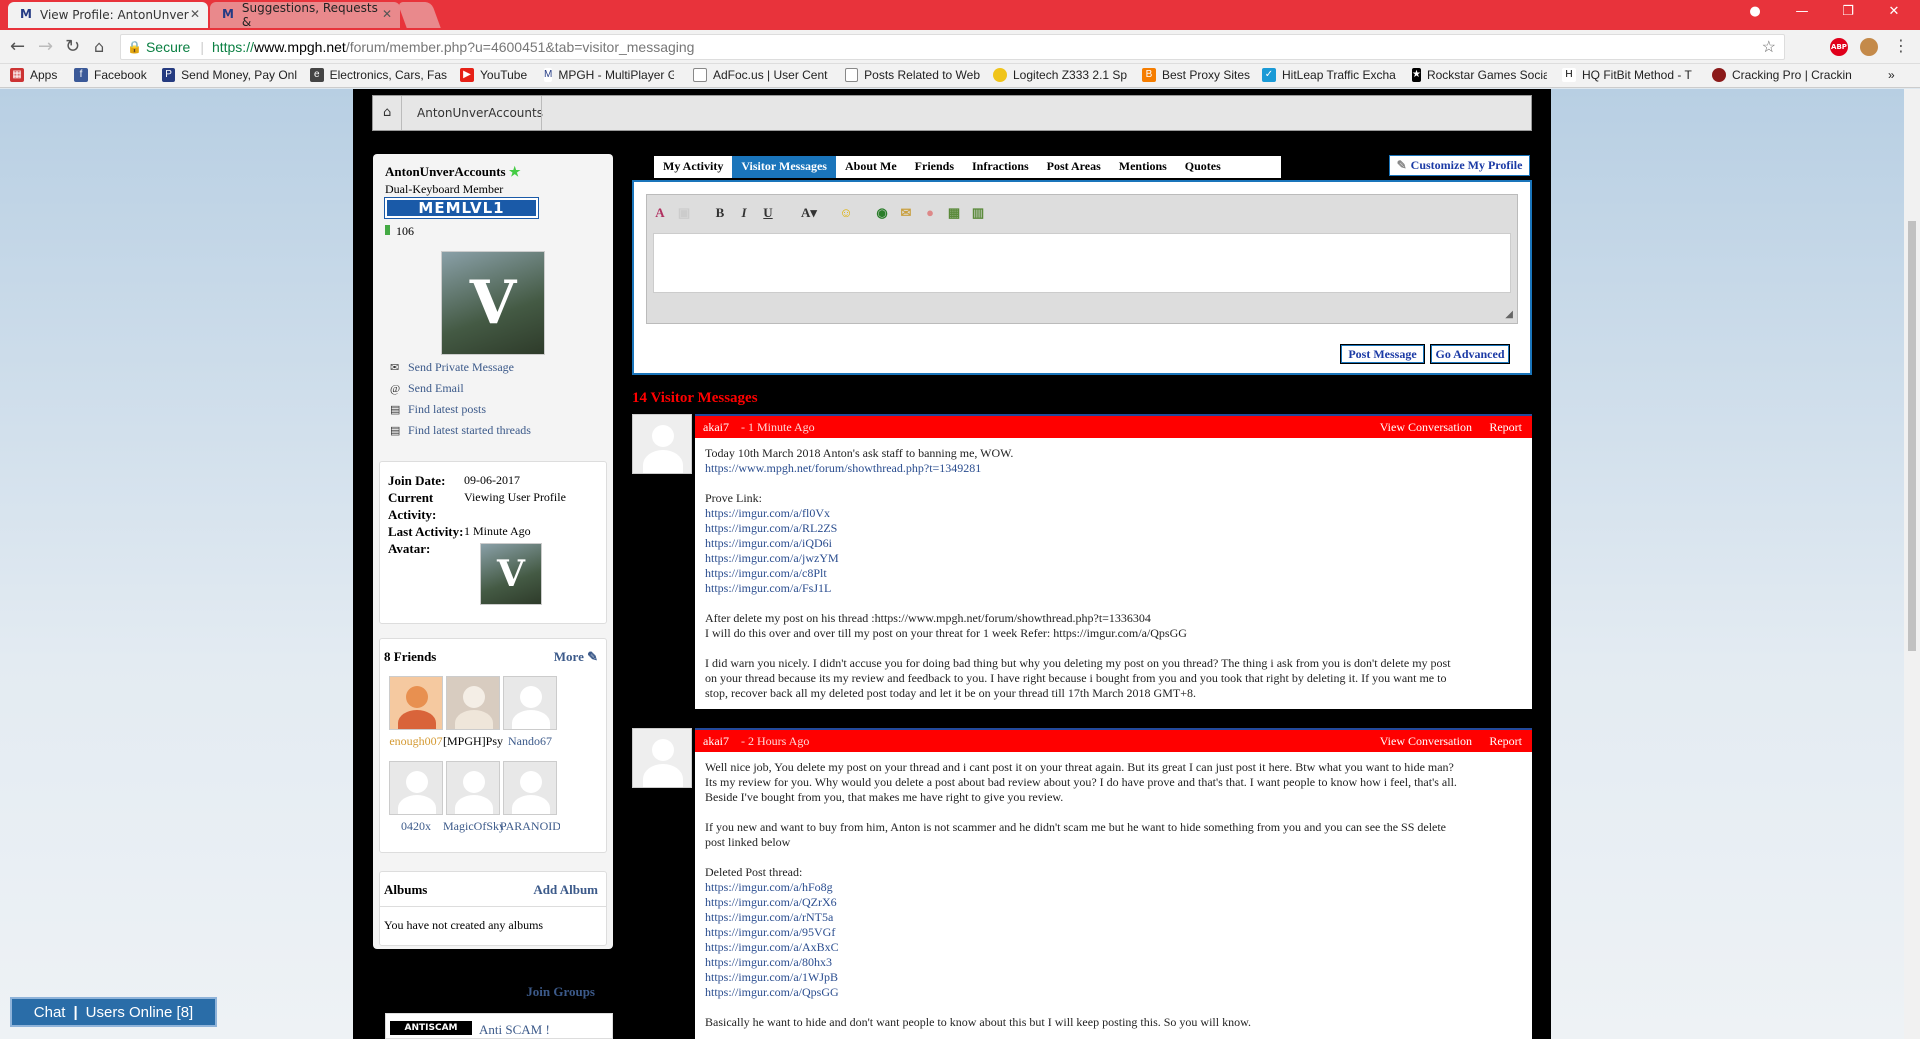 Image resolution: width=1920 pixels, height=1039 pixels. What do you see at coordinates (744, 213) in the screenshot?
I see `italic-icon: I` at bounding box center [744, 213].